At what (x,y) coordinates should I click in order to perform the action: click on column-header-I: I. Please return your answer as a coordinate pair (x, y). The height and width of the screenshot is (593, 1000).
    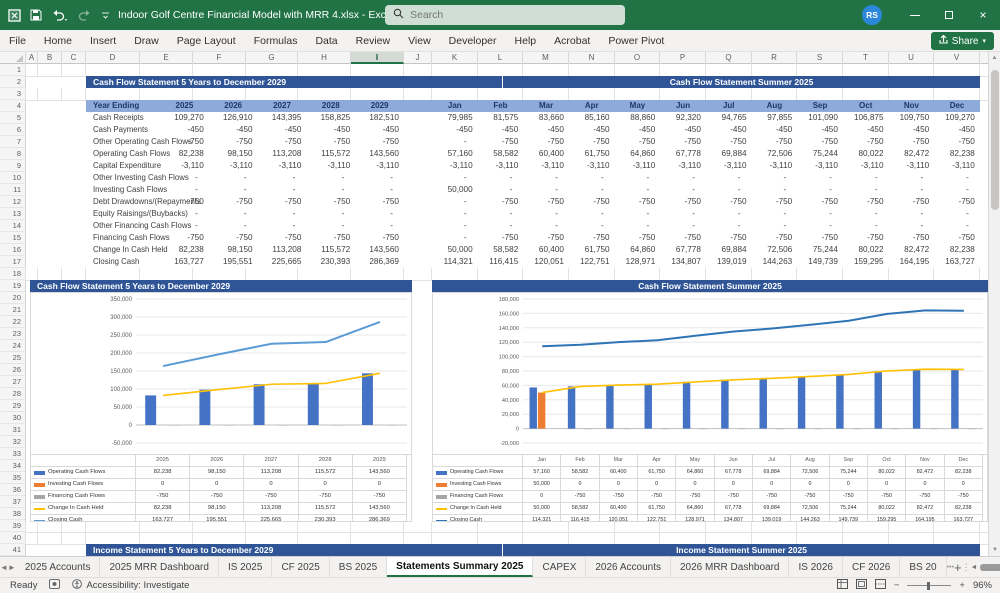
    Looking at the image, I should click on (377, 58).